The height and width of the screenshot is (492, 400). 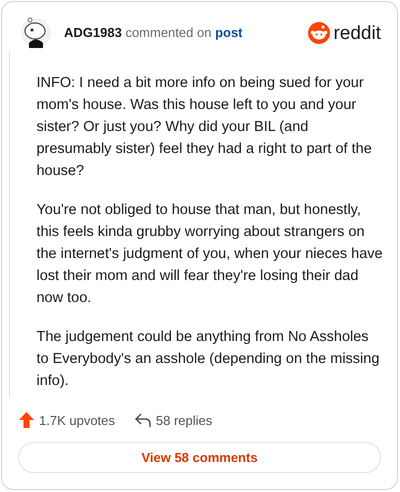 What do you see at coordinates (319, 33) in the screenshot?
I see `reddit-logo-icon` at bounding box center [319, 33].